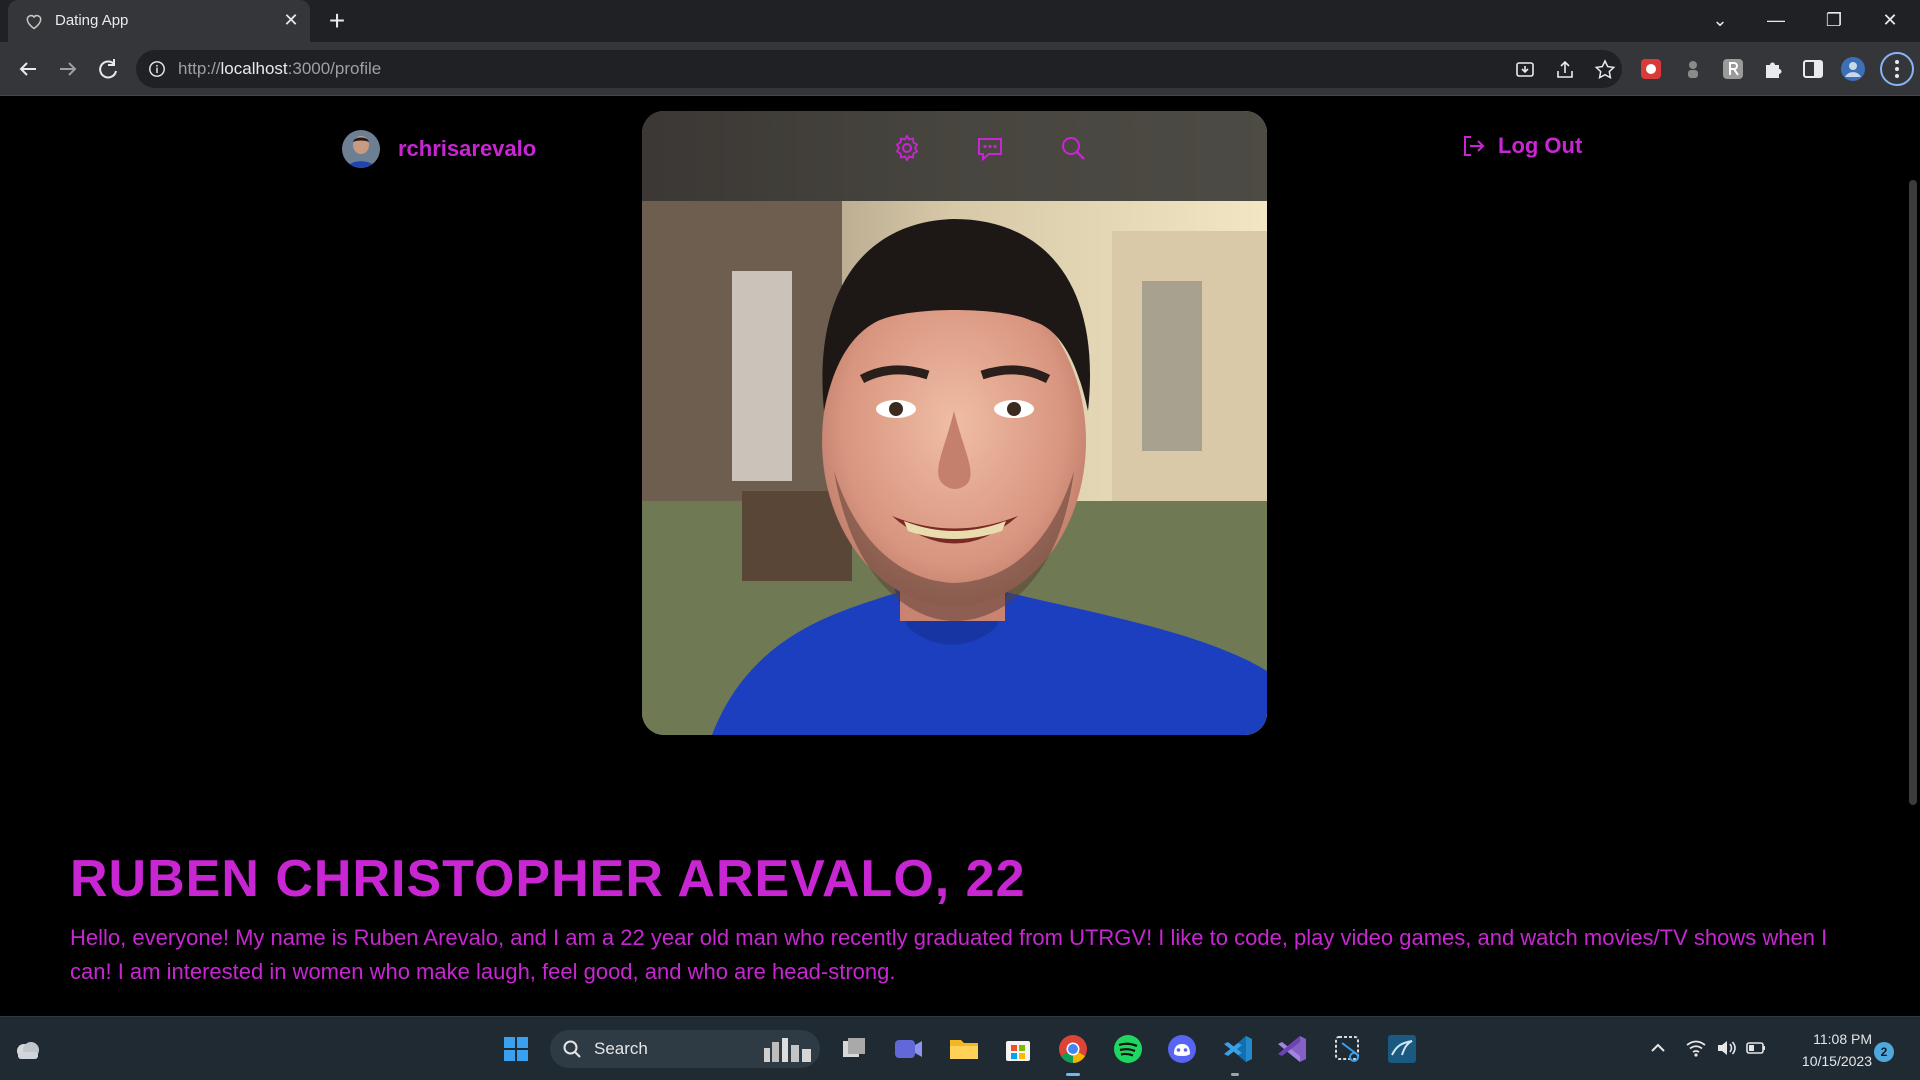 The height and width of the screenshot is (1080, 1920). What do you see at coordinates (254, 68) in the screenshot?
I see `url-host: localhost` at bounding box center [254, 68].